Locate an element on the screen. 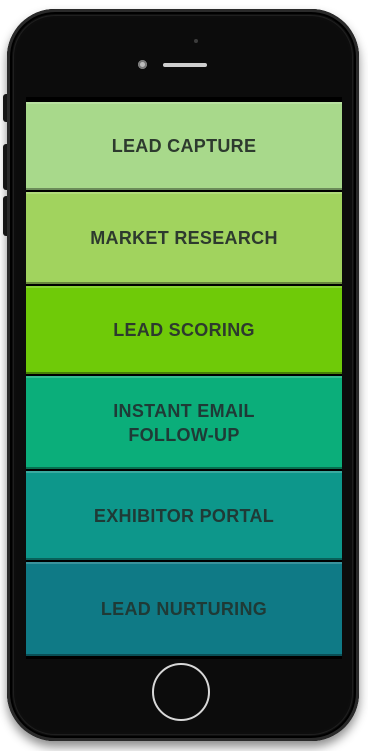 The image size is (368, 751). menu-item-instant-email-follow-up: INSTANT EMAIL FOLLOW-UP is located at coordinates (184, 422).